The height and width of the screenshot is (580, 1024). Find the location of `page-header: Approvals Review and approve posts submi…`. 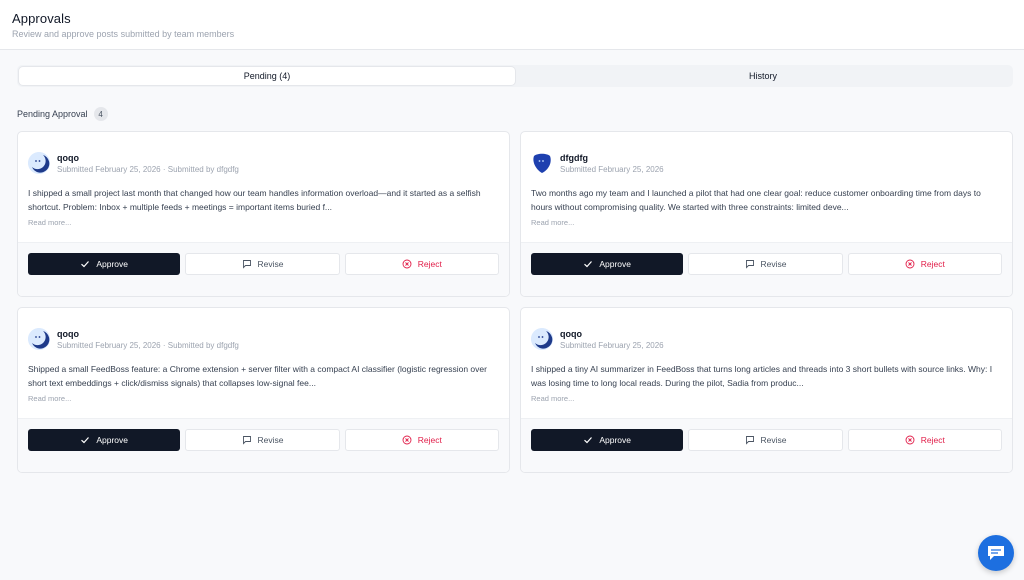

page-header: Approvals Review and approve posts submi… is located at coordinates (512, 25).